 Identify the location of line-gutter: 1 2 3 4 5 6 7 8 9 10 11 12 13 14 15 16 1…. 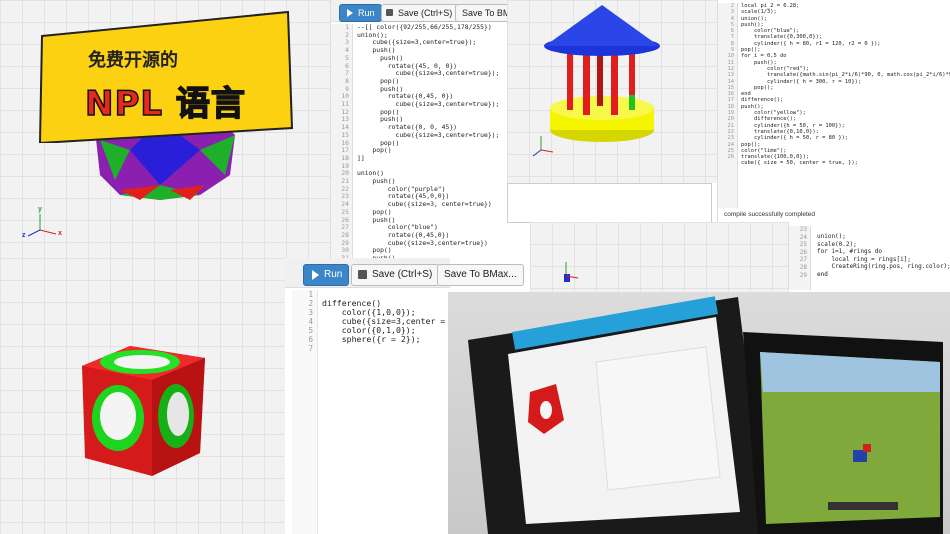
(342, 140).